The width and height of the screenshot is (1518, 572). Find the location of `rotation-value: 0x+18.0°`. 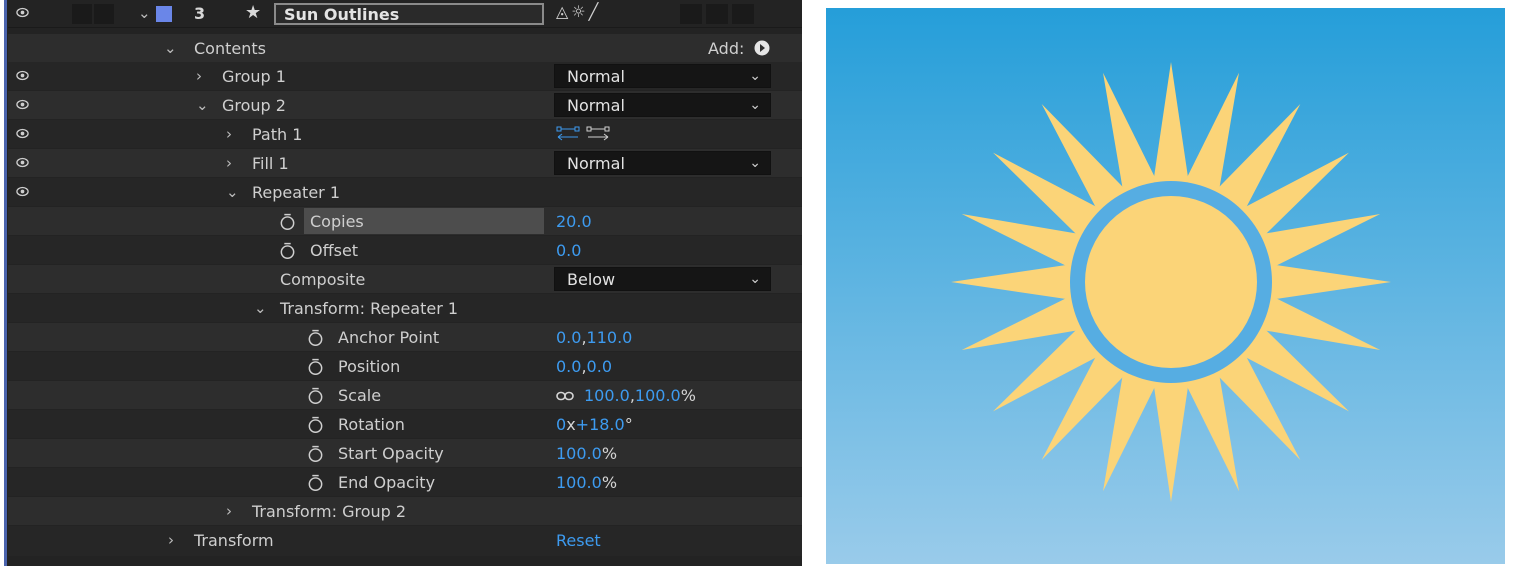

rotation-value: 0x+18.0° is located at coordinates (594, 424).